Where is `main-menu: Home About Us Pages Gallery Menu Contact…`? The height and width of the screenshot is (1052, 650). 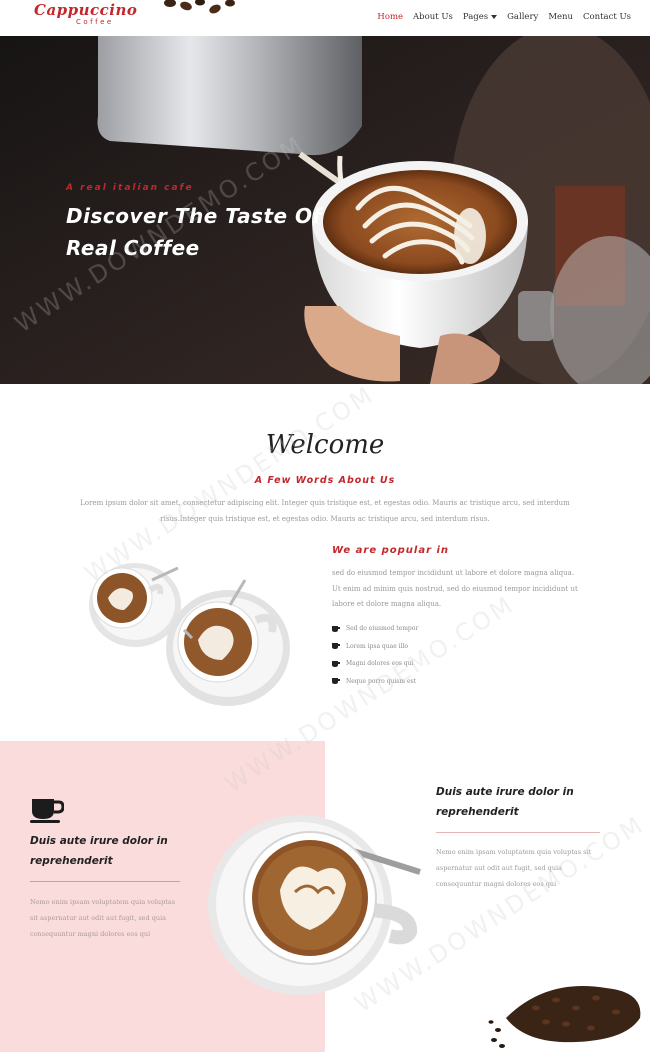
main-menu: Home About Us Pages Gallery Menu Contact… is located at coordinates (504, 17).